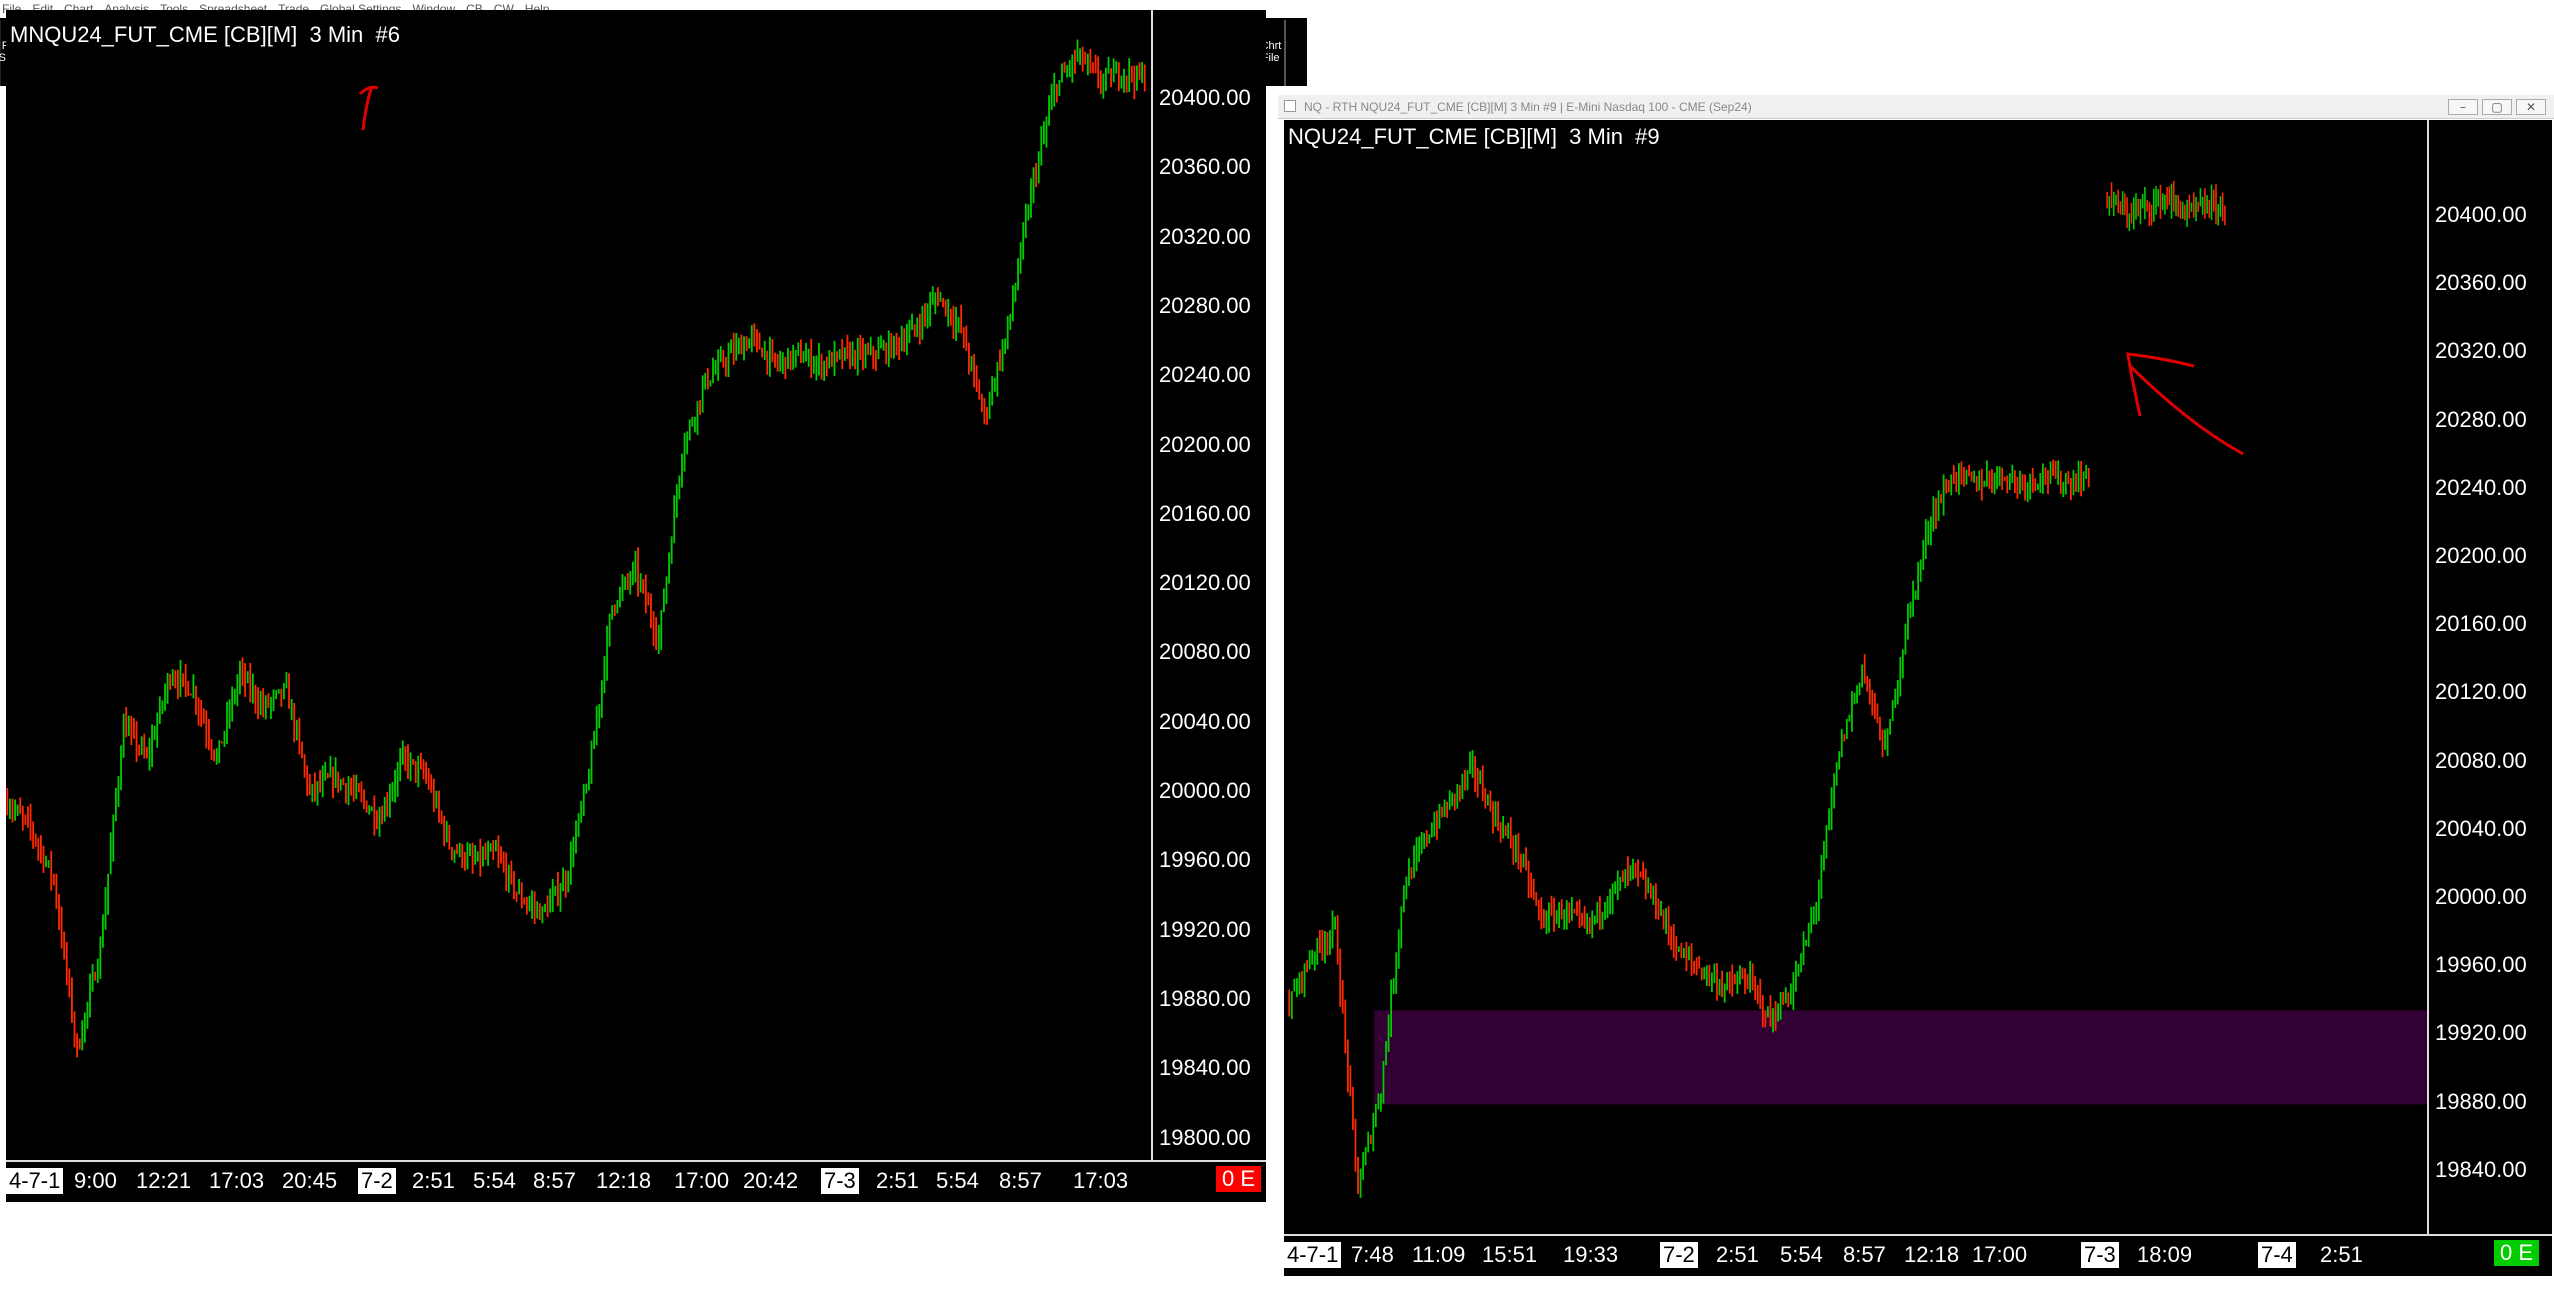  Describe the element at coordinates (1591, 1254) in the screenshot. I see `time-tick-label: 19:33` at that location.